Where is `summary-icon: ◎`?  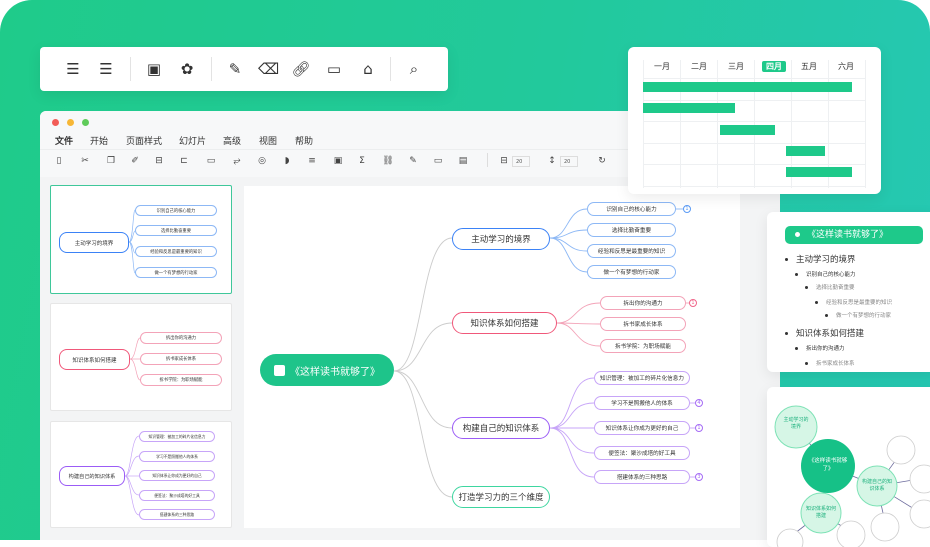 summary-icon: ◎ is located at coordinates (262, 161).